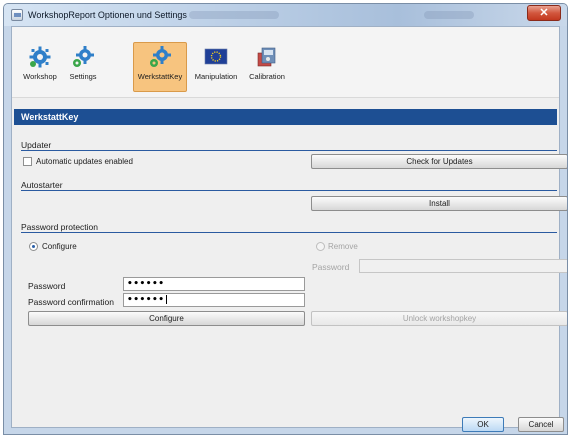  I want to click on configure-radio, so click(33, 246).